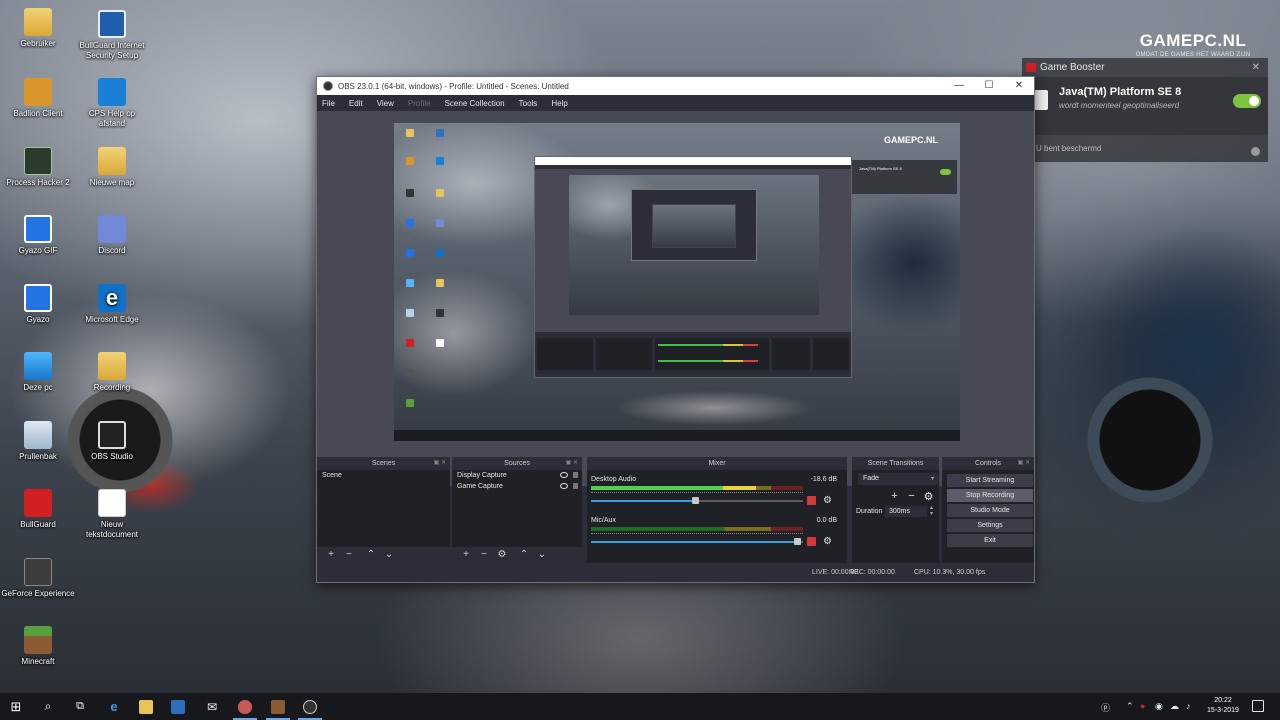 The width and height of the screenshot is (1280, 720). What do you see at coordinates (475, 103) in the screenshot?
I see `menu-scene-collection: Scene Collection` at bounding box center [475, 103].